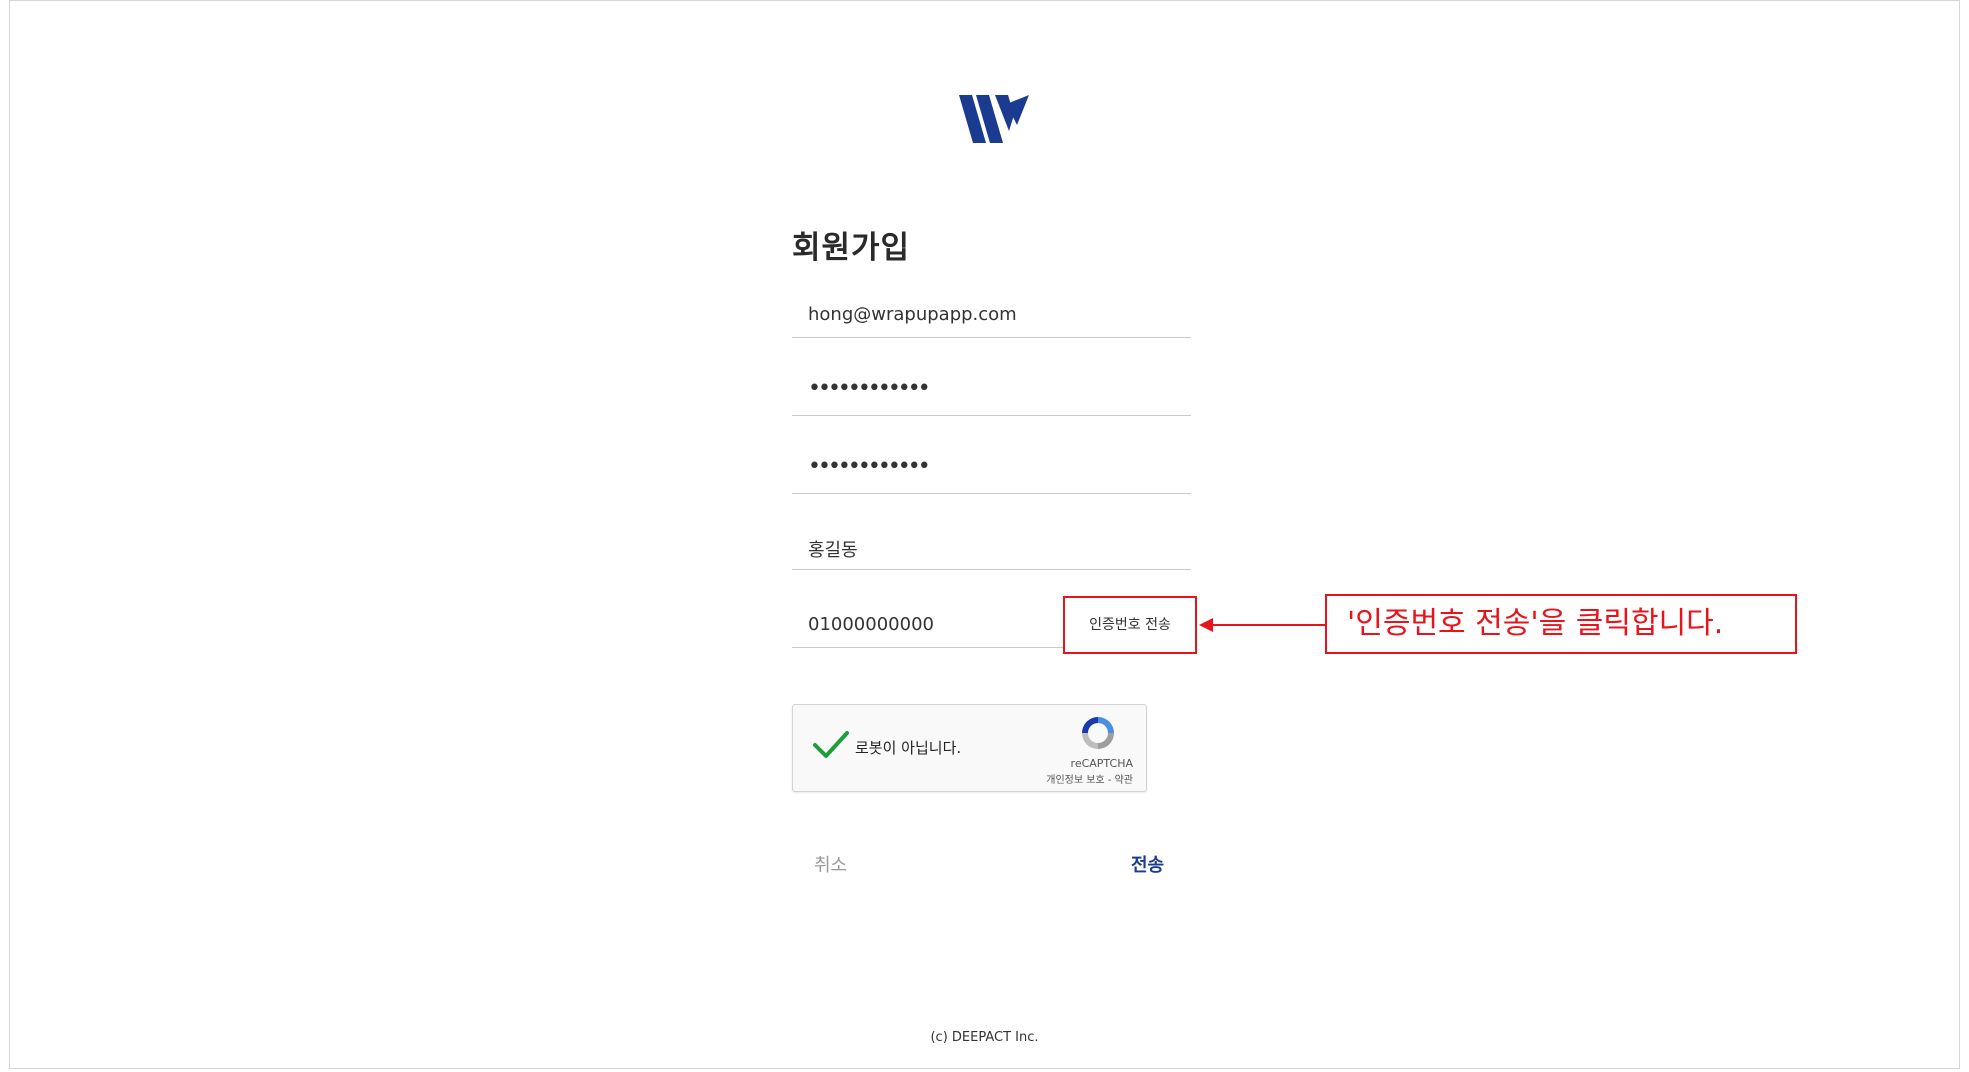  What do you see at coordinates (984, 1037) in the screenshot?
I see `footer-copyright: (c) DEEPACT Inc.` at bounding box center [984, 1037].